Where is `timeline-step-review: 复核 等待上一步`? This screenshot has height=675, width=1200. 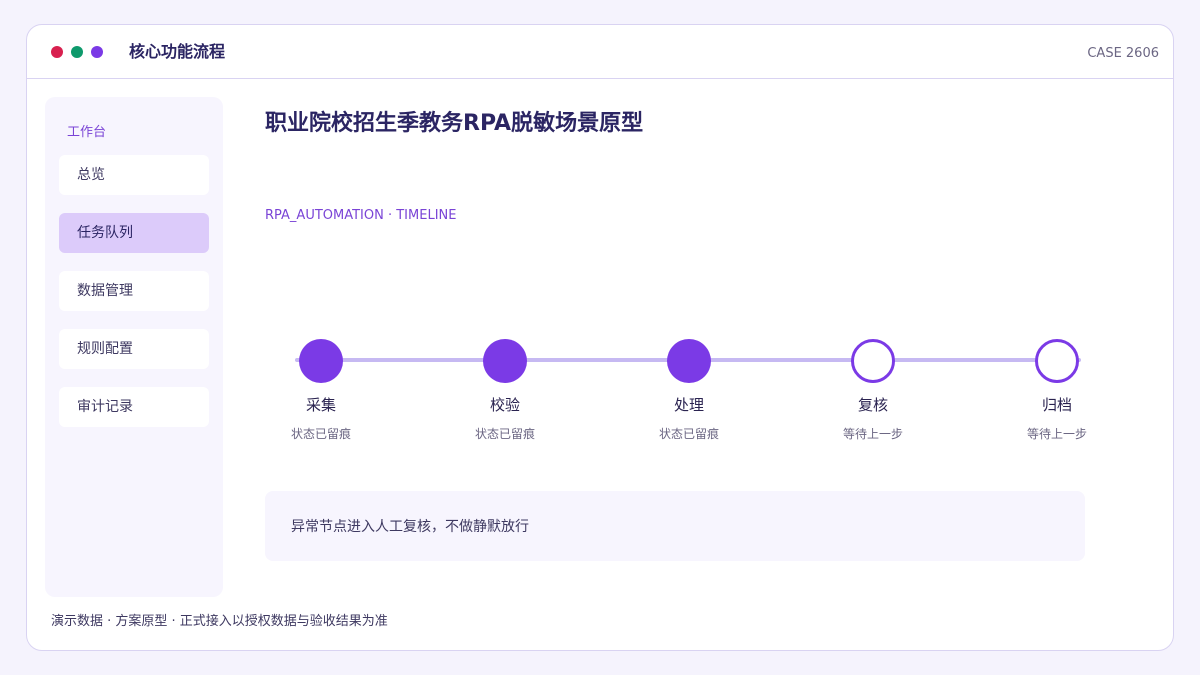
timeline-step-review: 复核 等待上一步 is located at coordinates (873, 390).